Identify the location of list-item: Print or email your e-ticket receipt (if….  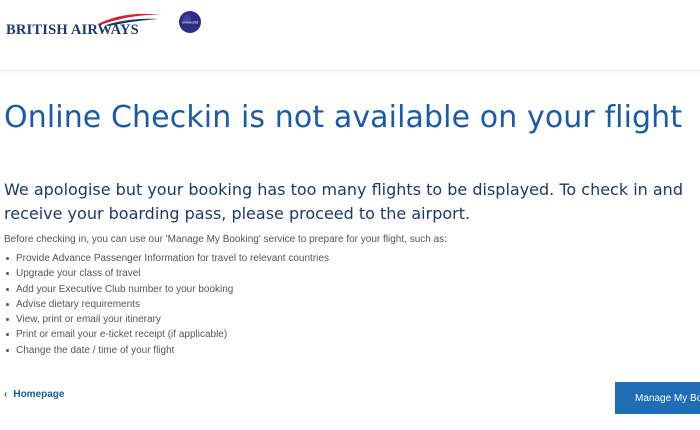
(167, 334).